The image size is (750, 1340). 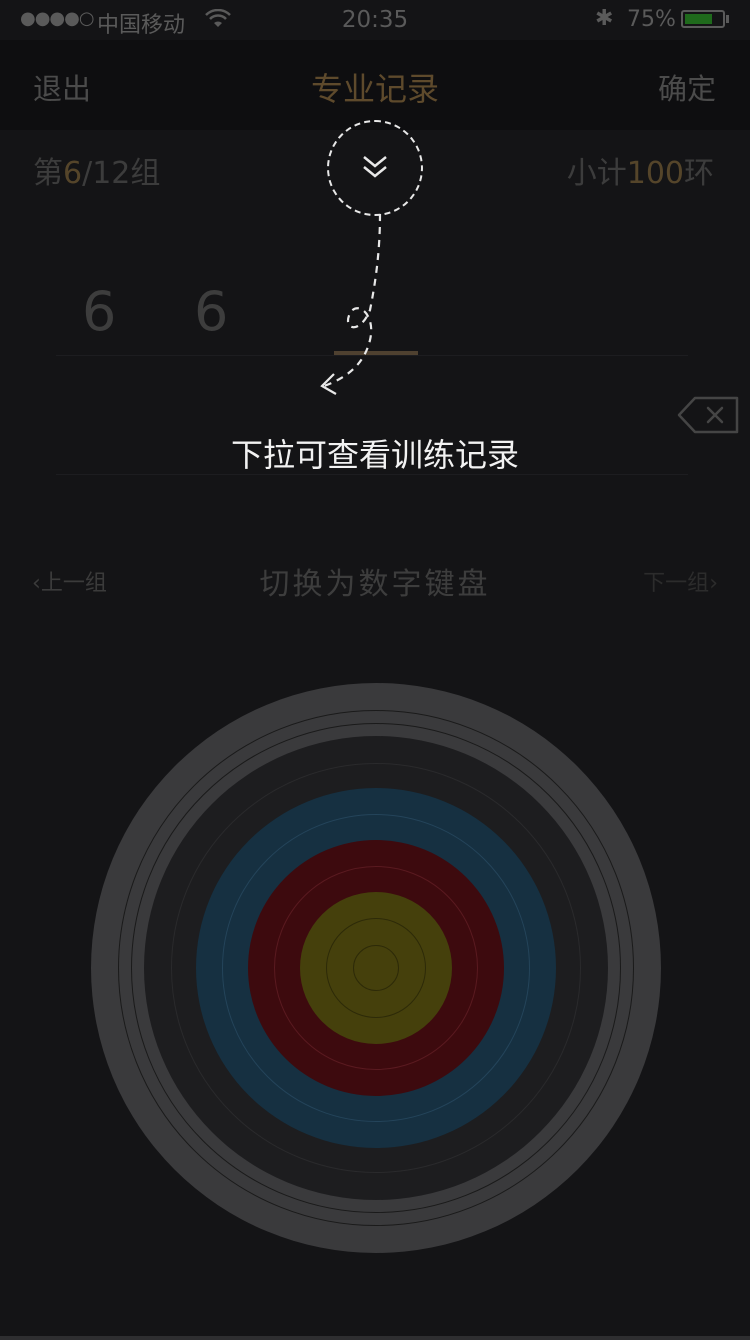 I want to click on subtotal-unit: 环, so click(x=699, y=173).